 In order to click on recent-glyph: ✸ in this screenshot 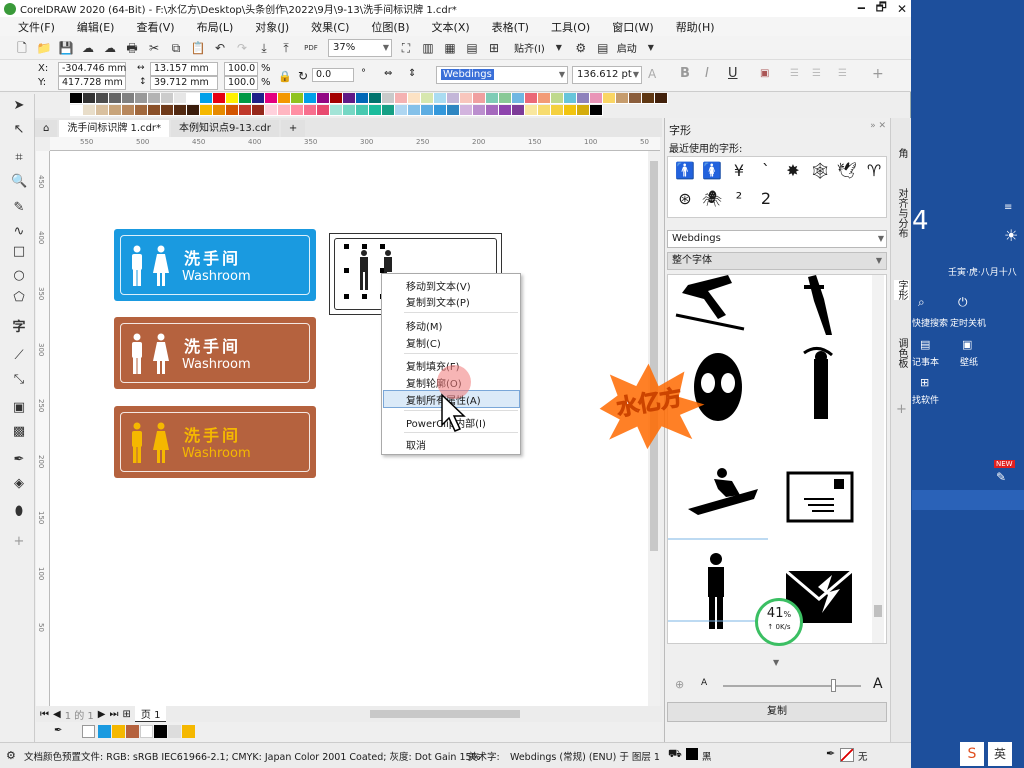, I will do `click(793, 170)`.